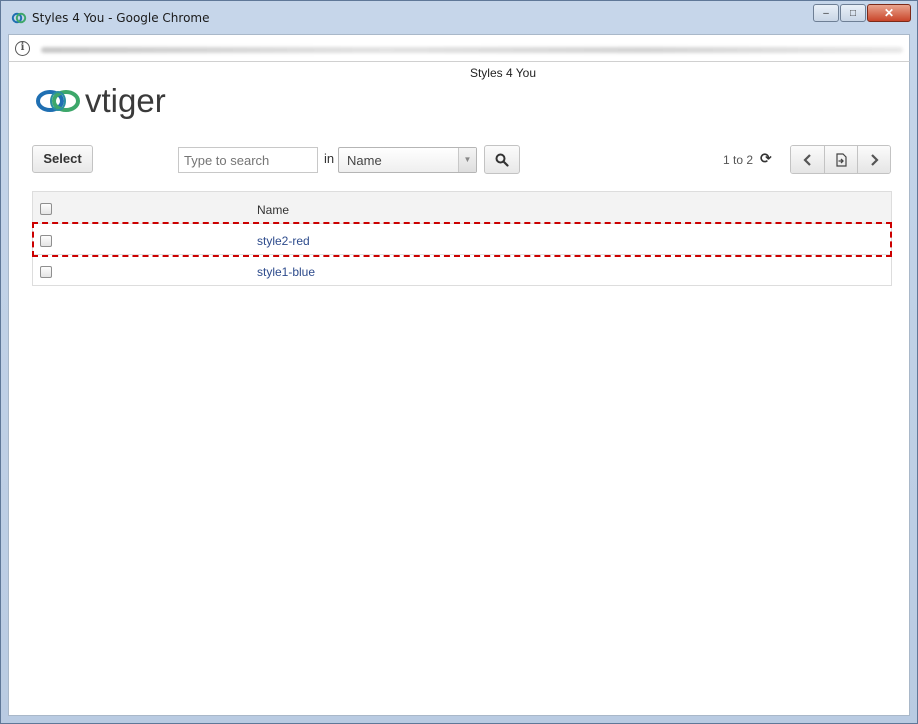 The image size is (918, 724). Describe the element at coordinates (121, 18) in the screenshot. I see `window-title: Styles 4 You - Google Chrome` at that location.